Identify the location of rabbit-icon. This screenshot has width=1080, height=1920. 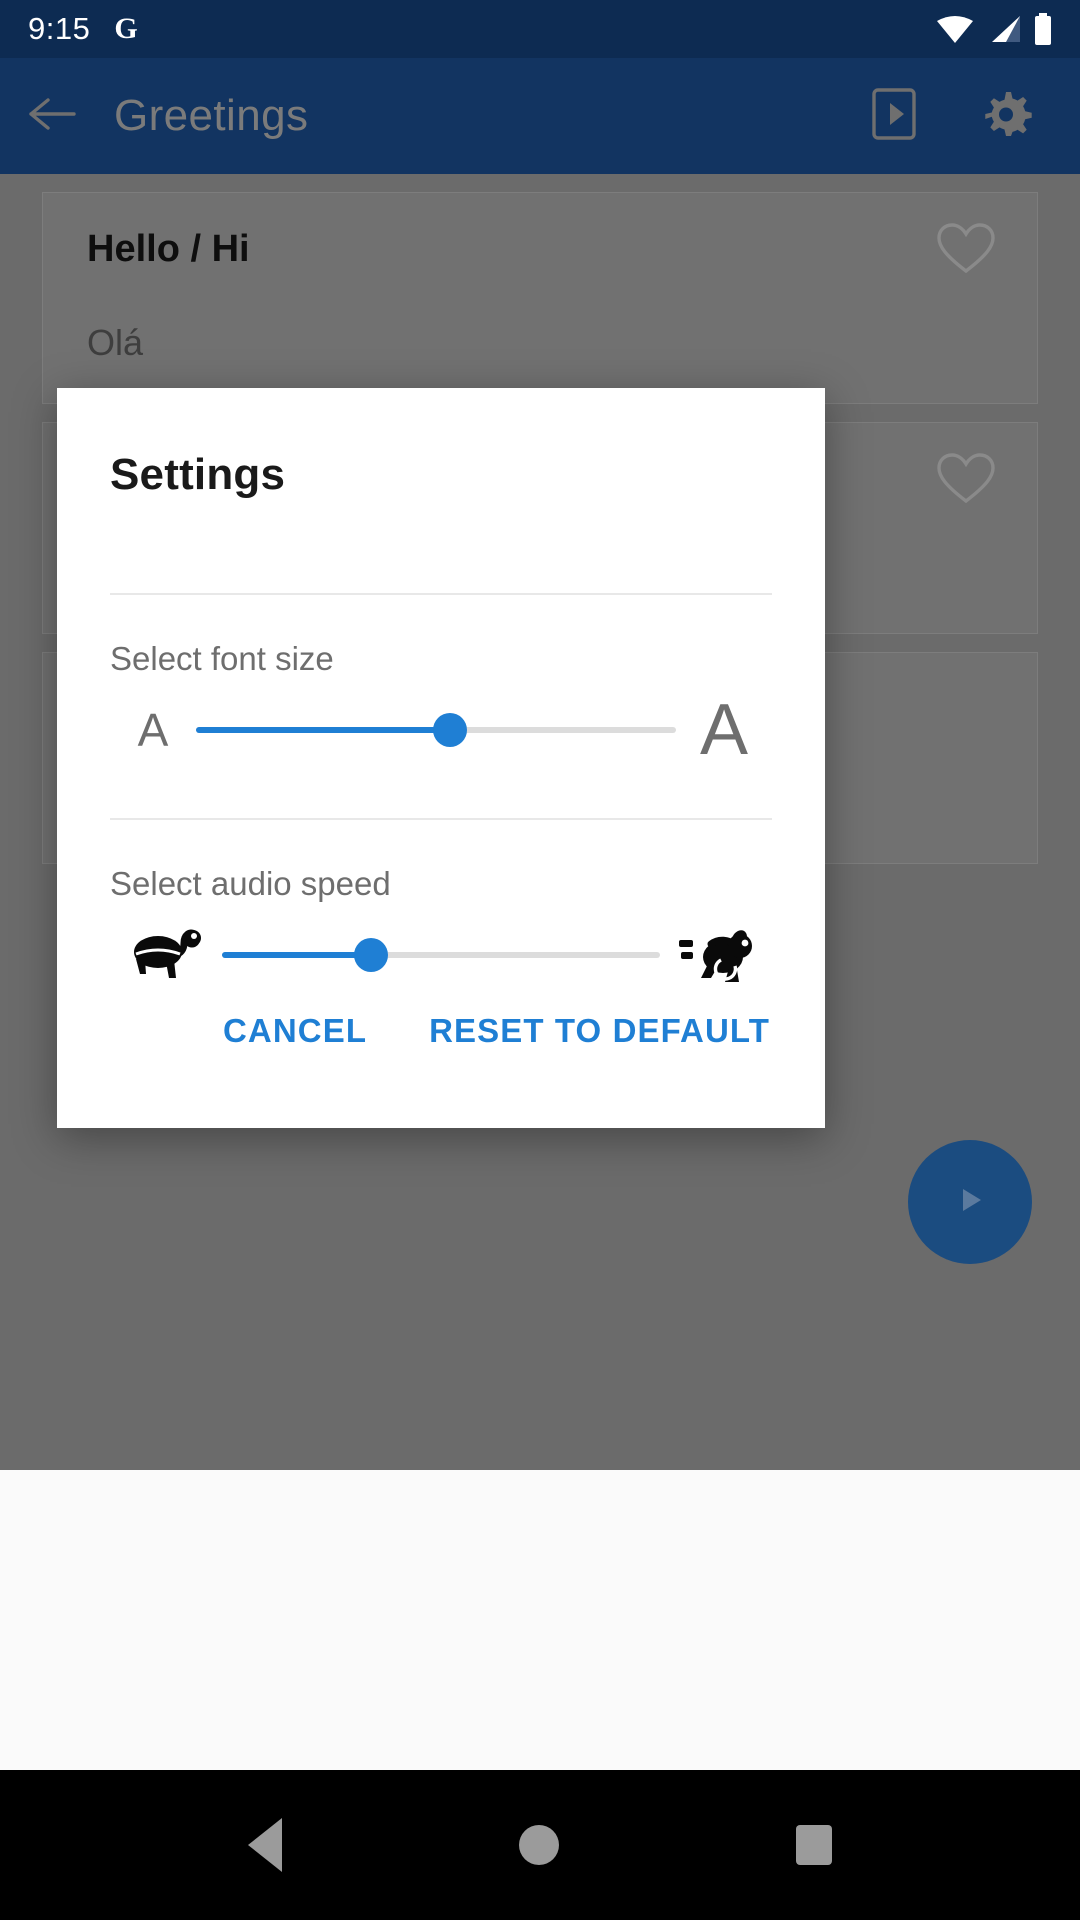
(716, 955).